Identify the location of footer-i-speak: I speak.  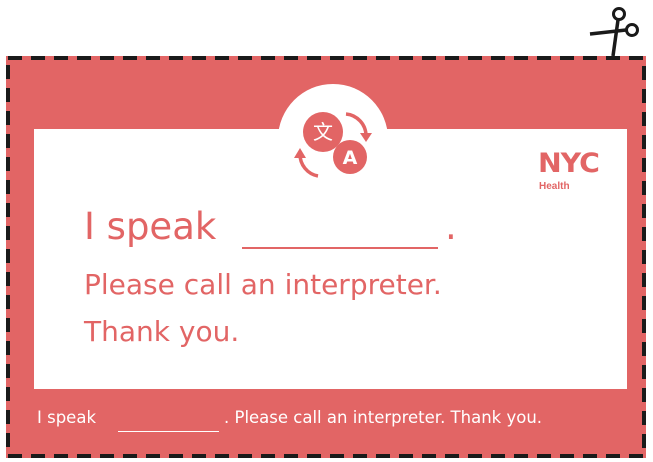
(66, 417).